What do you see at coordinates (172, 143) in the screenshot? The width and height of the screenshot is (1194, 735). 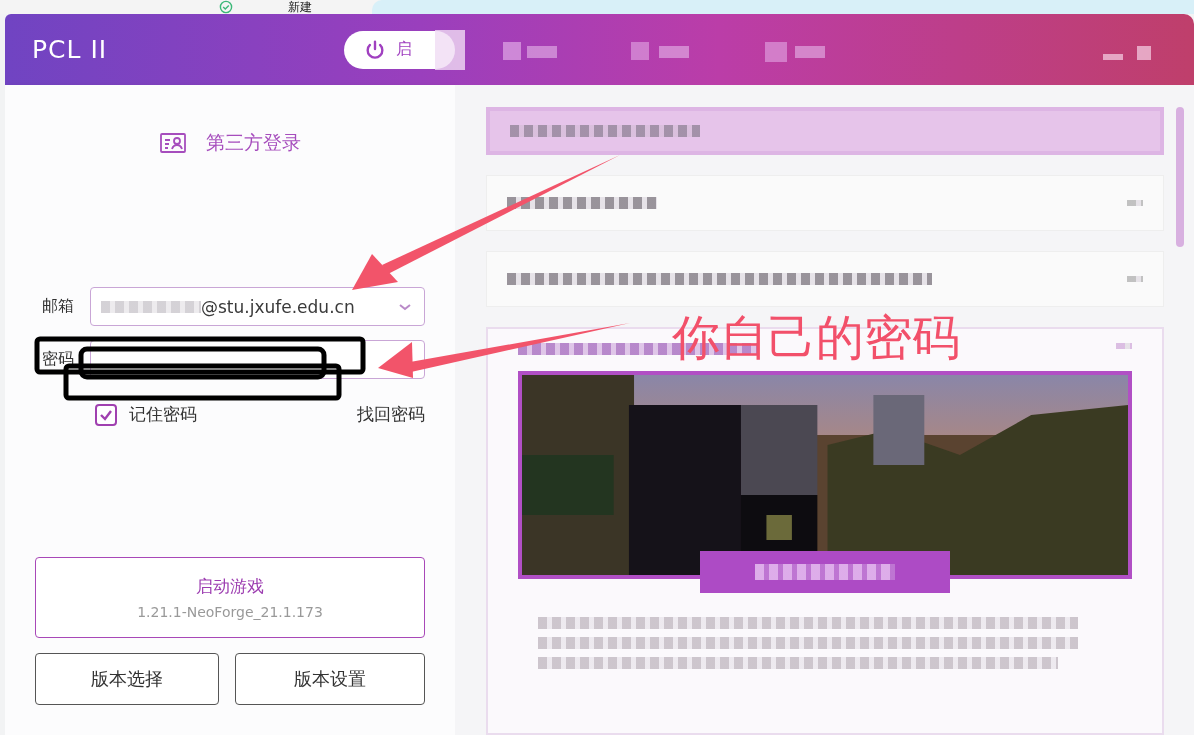 I see `id-card-icon` at bounding box center [172, 143].